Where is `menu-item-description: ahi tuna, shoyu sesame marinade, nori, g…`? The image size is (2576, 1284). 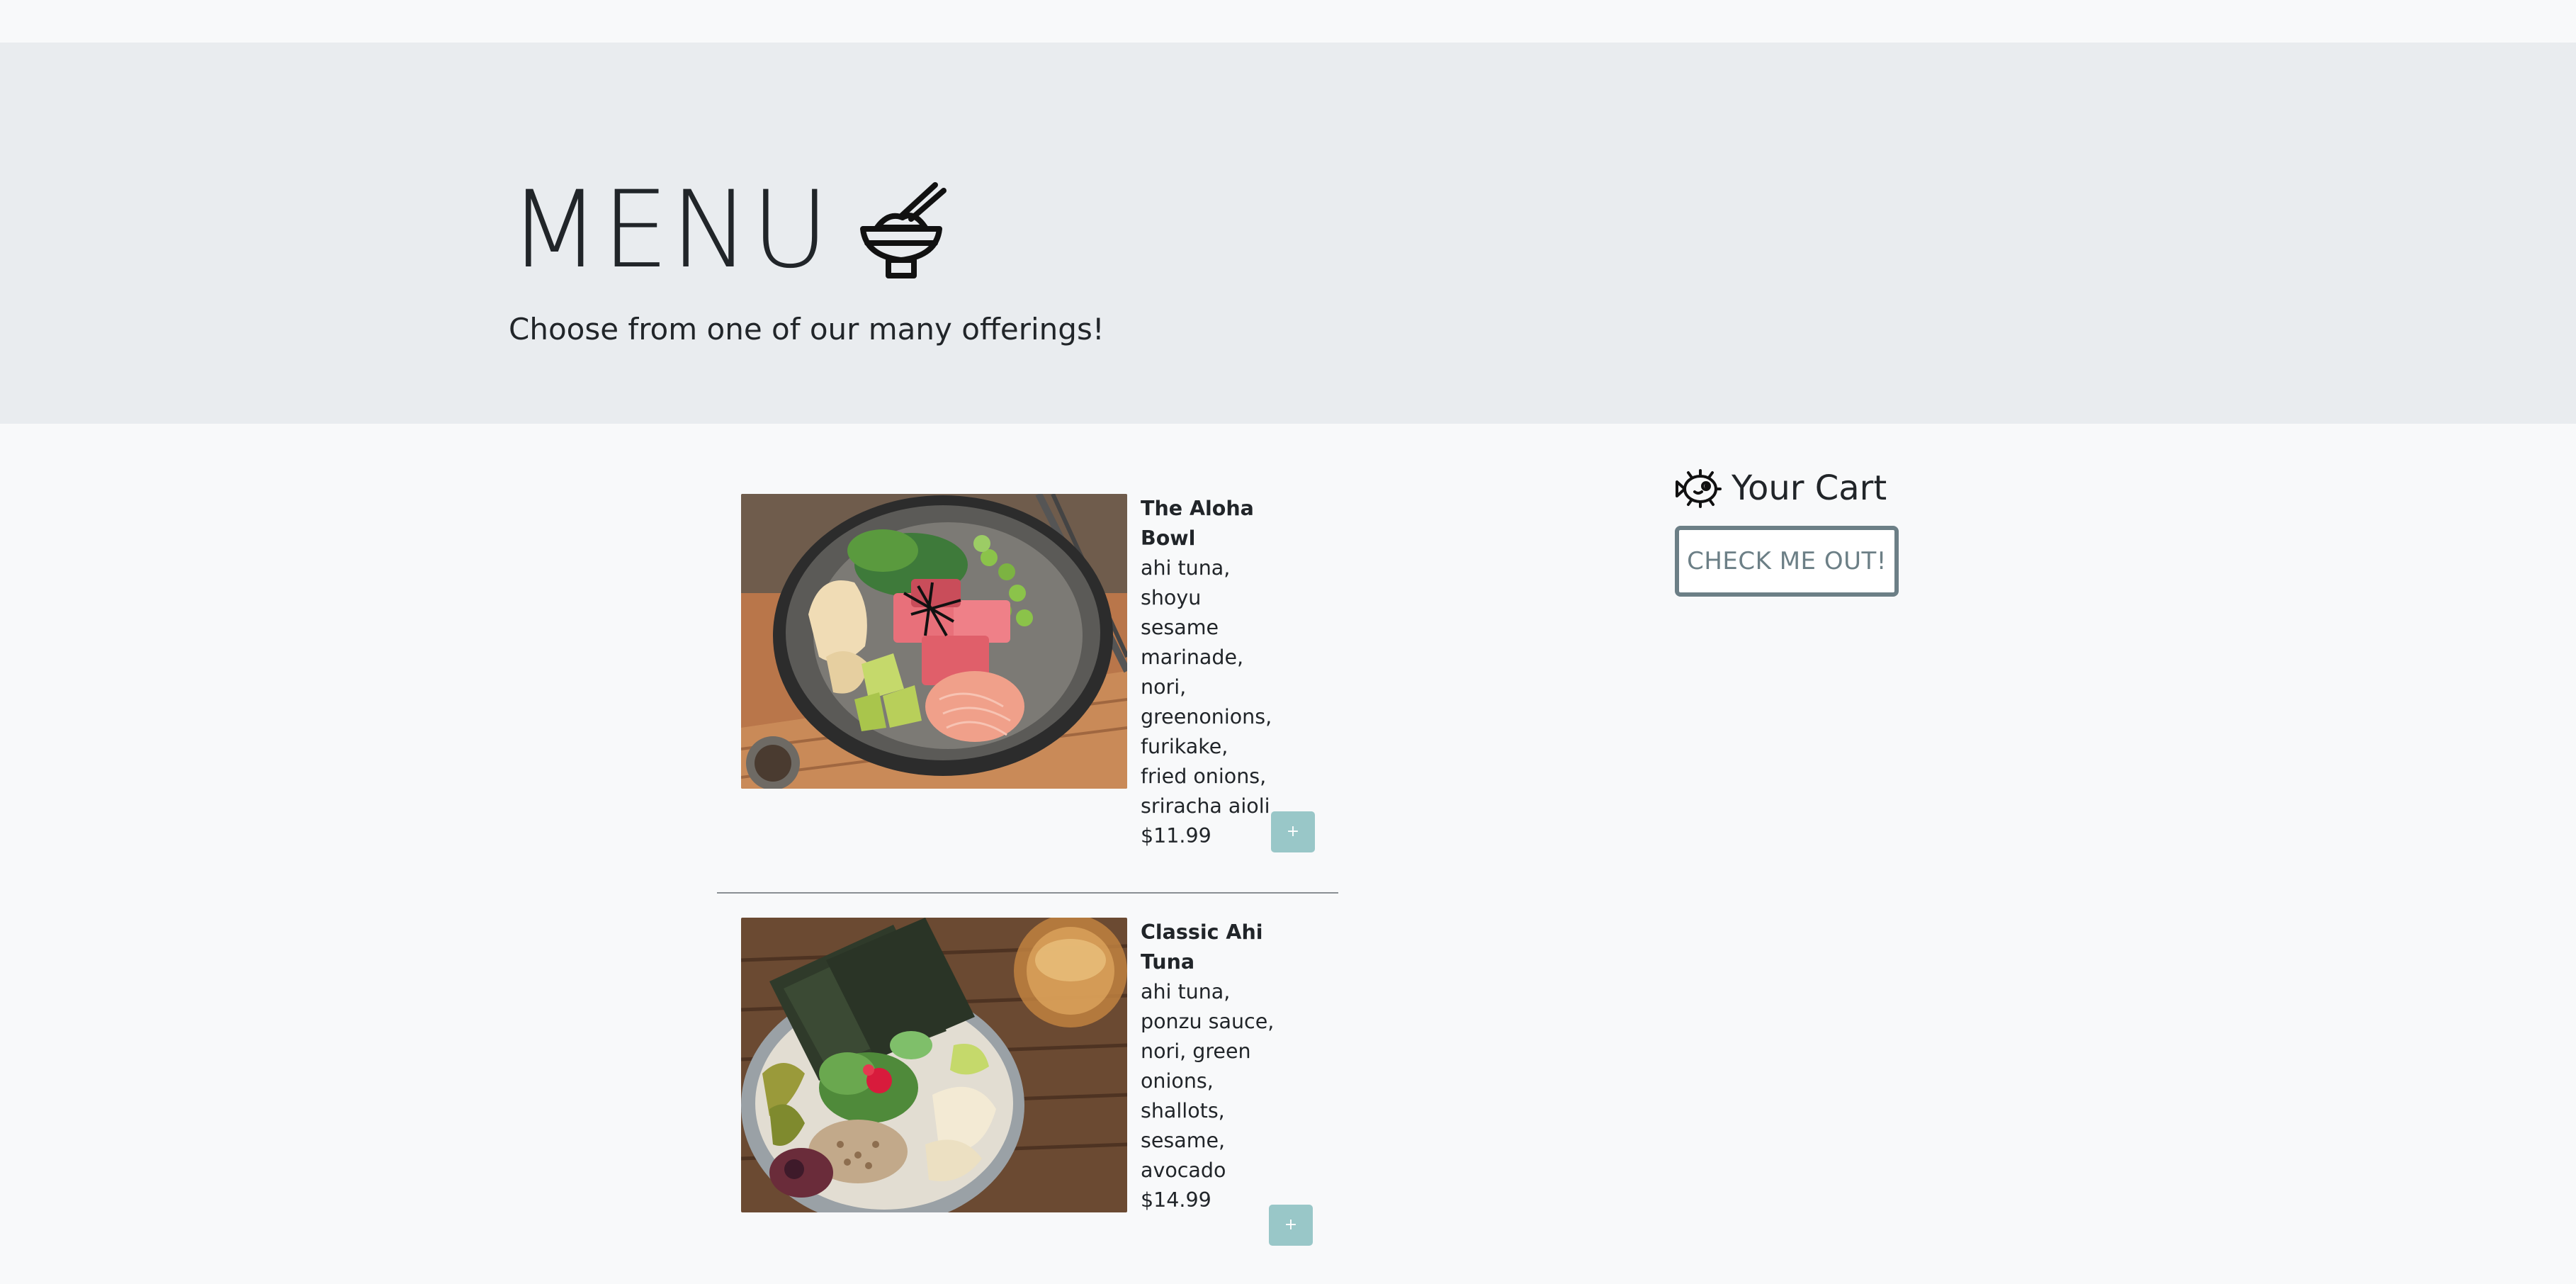
menu-item-description: ahi tuna, shoyu sesame marinade, nori, g… is located at coordinates (1206, 687).